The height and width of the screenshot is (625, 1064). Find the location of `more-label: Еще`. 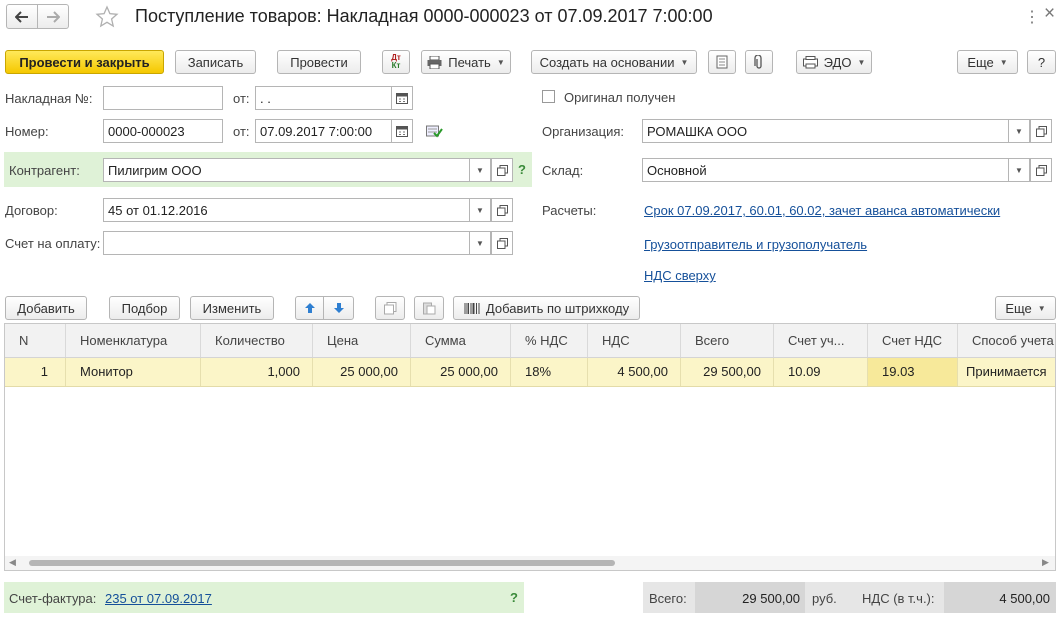

more-label: Еще is located at coordinates (980, 62).